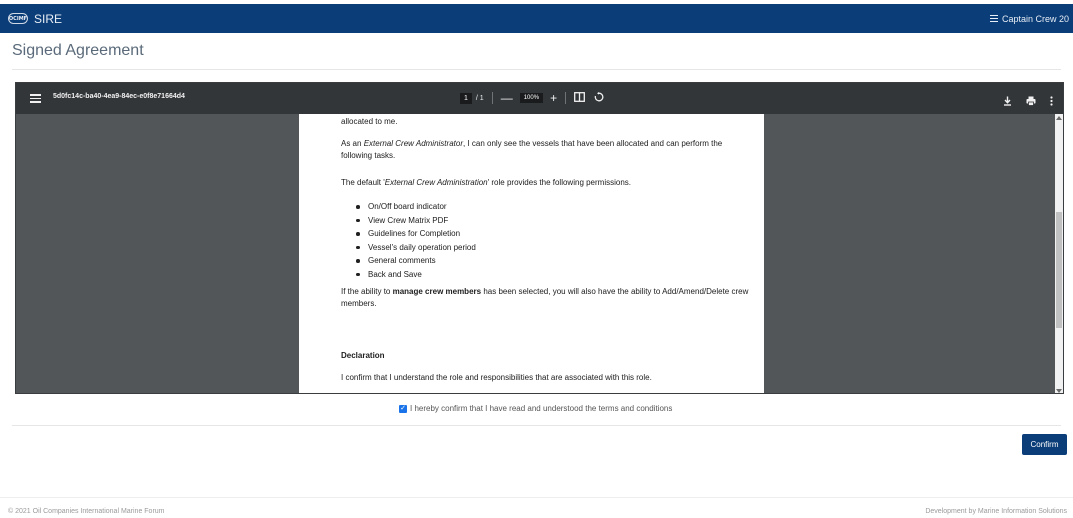 This screenshot has width=1073, height=518. What do you see at coordinates (369, 121) in the screenshot?
I see `paragraph: allocated to me.` at bounding box center [369, 121].